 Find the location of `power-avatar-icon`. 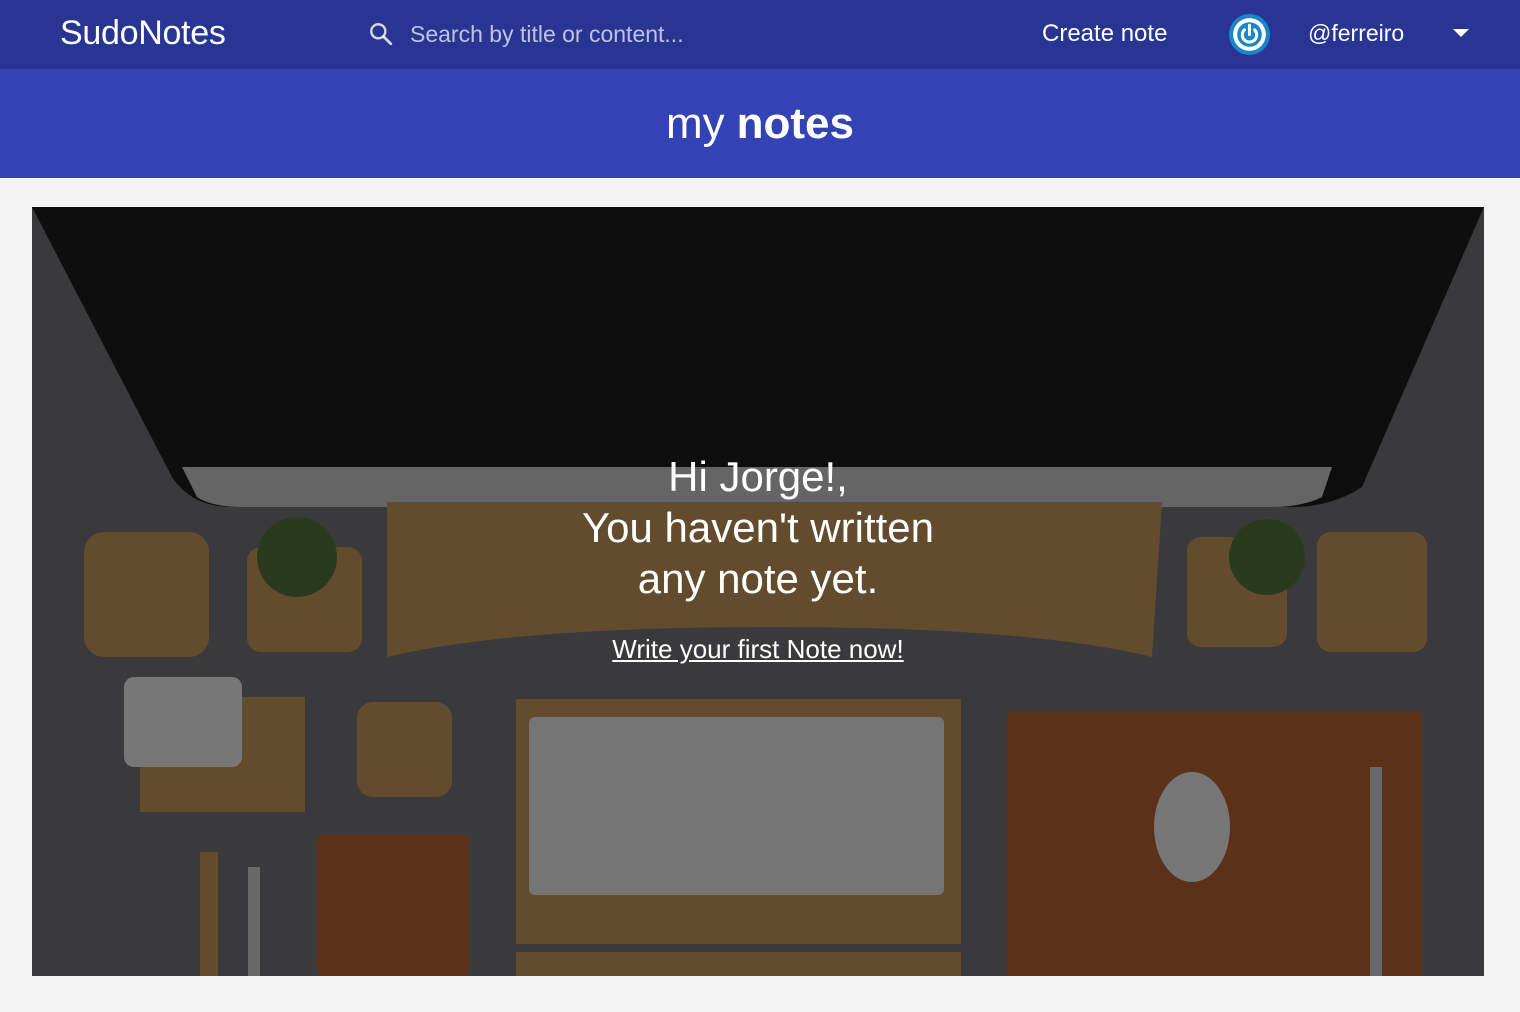

power-avatar-icon is located at coordinates (1249, 34).